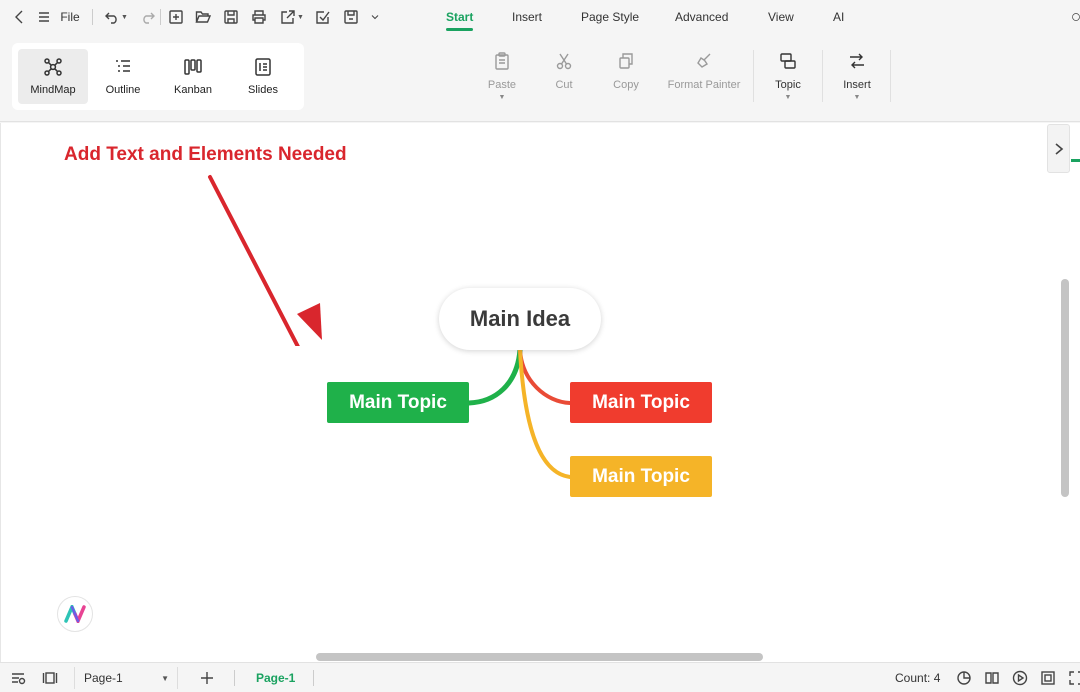 The image size is (1080, 692). Describe the element at coordinates (193, 67) in the screenshot. I see `kanban-icon` at that location.